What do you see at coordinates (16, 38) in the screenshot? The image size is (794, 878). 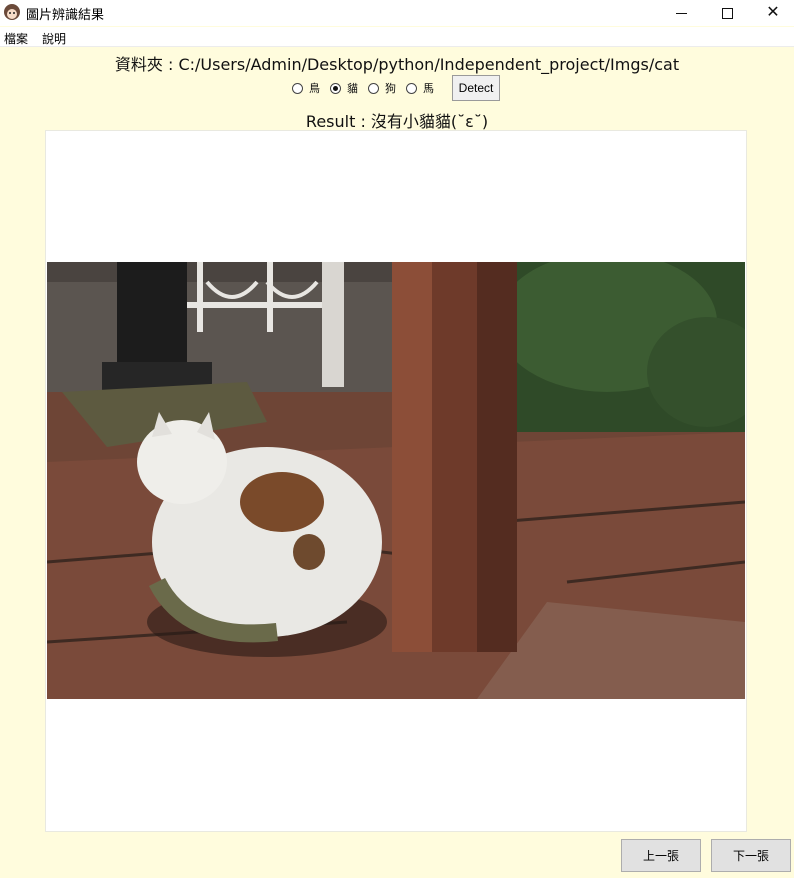 I see `menu-file: 檔案` at bounding box center [16, 38].